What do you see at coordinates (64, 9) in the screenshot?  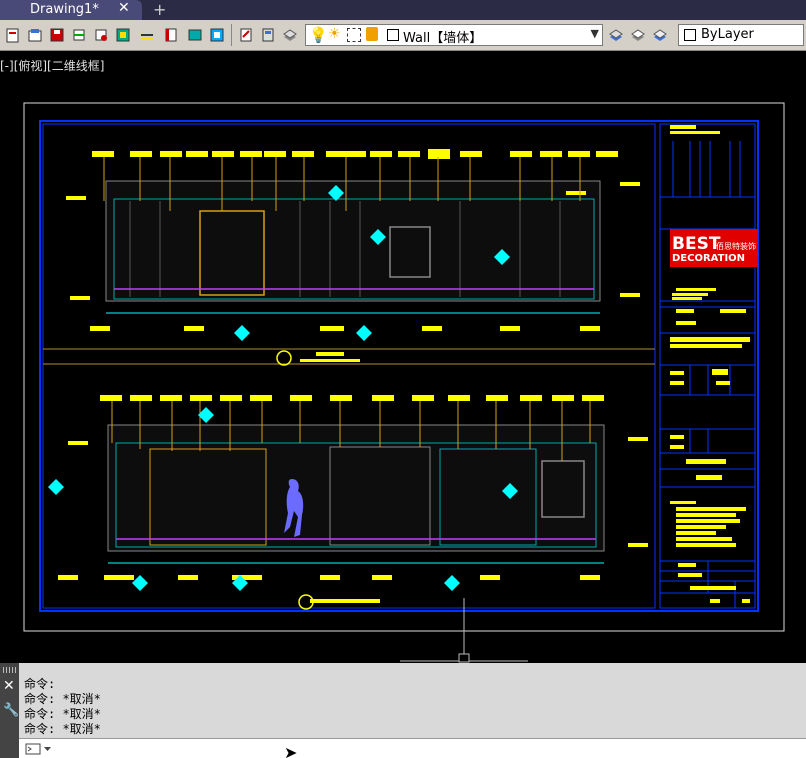 I see `tab-label: Drawing1*` at bounding box center [64, 9].